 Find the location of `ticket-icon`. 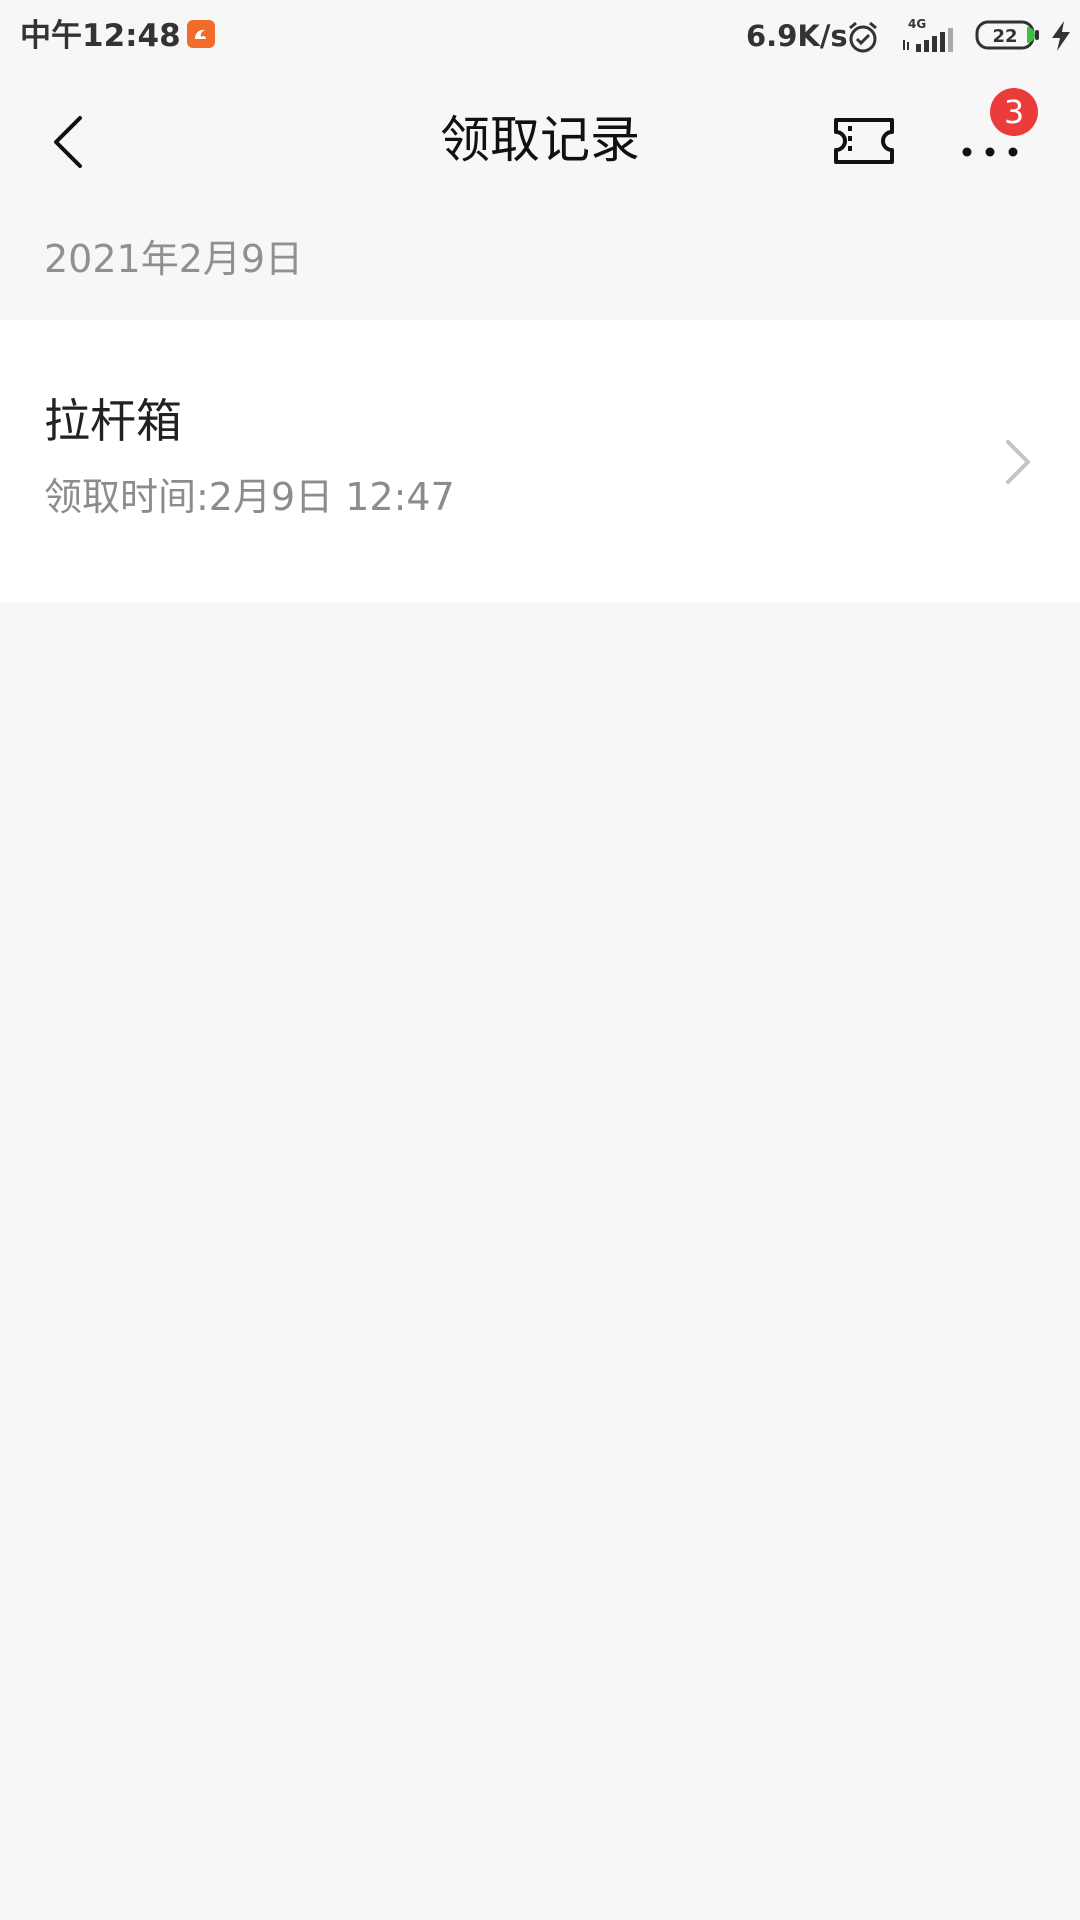

ticket-icon is located at coordinates (864, 141).